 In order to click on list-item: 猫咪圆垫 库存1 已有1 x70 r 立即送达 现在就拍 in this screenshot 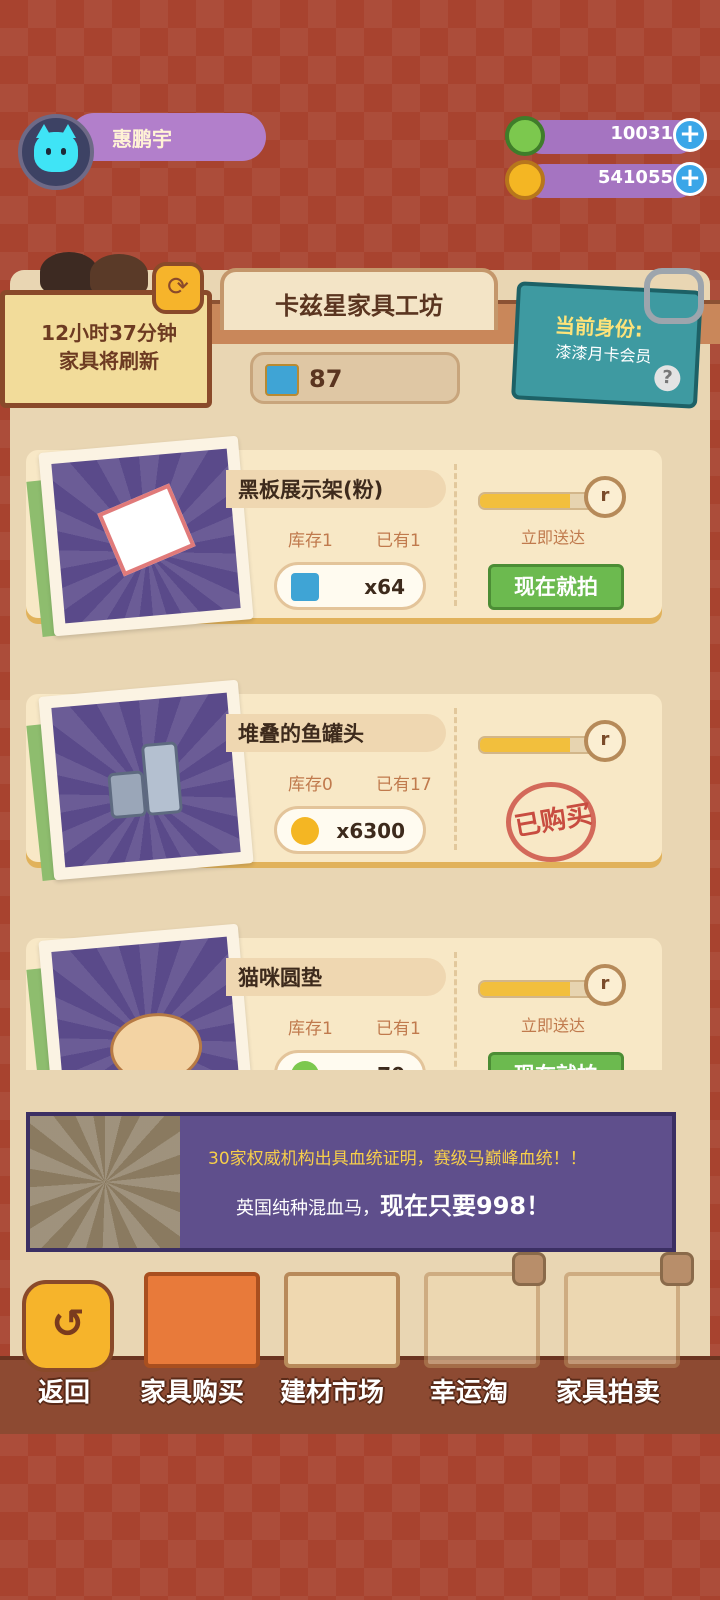, I will do `click(344, 994)`.